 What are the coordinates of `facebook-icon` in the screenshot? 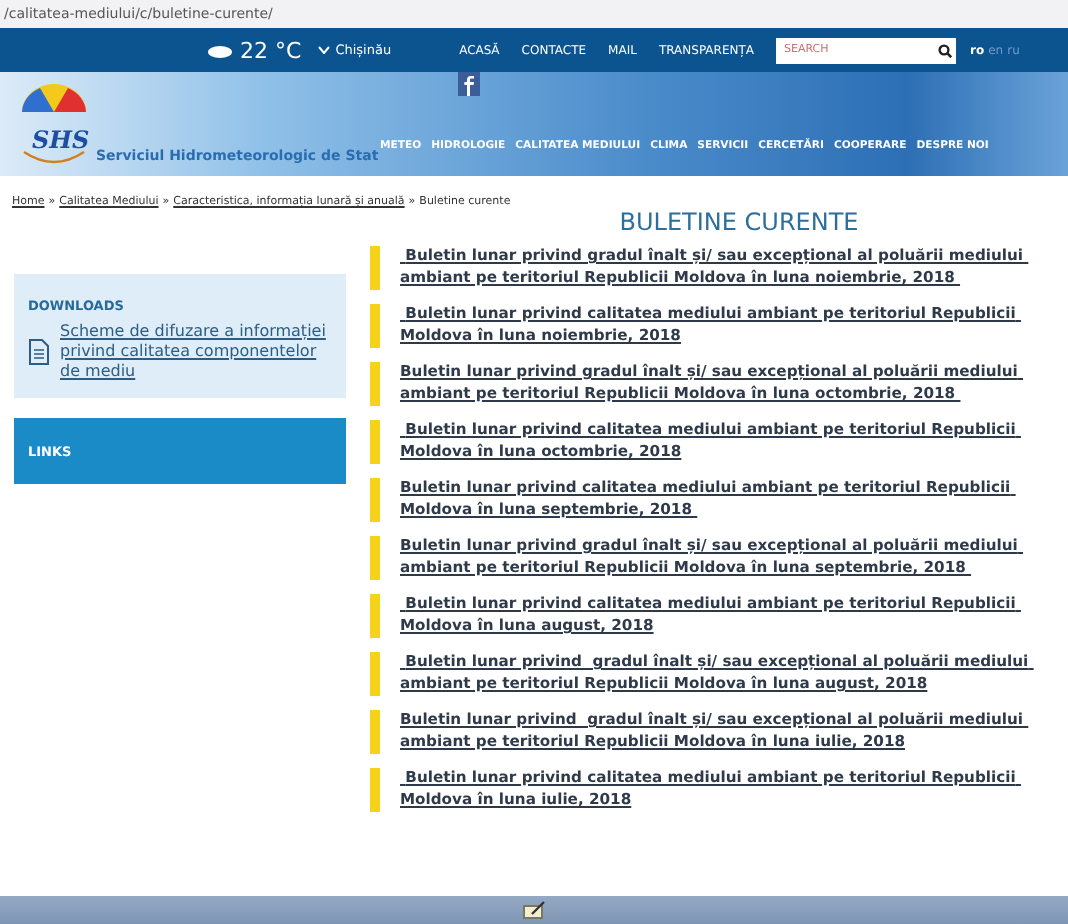 It's located at (469, 84).